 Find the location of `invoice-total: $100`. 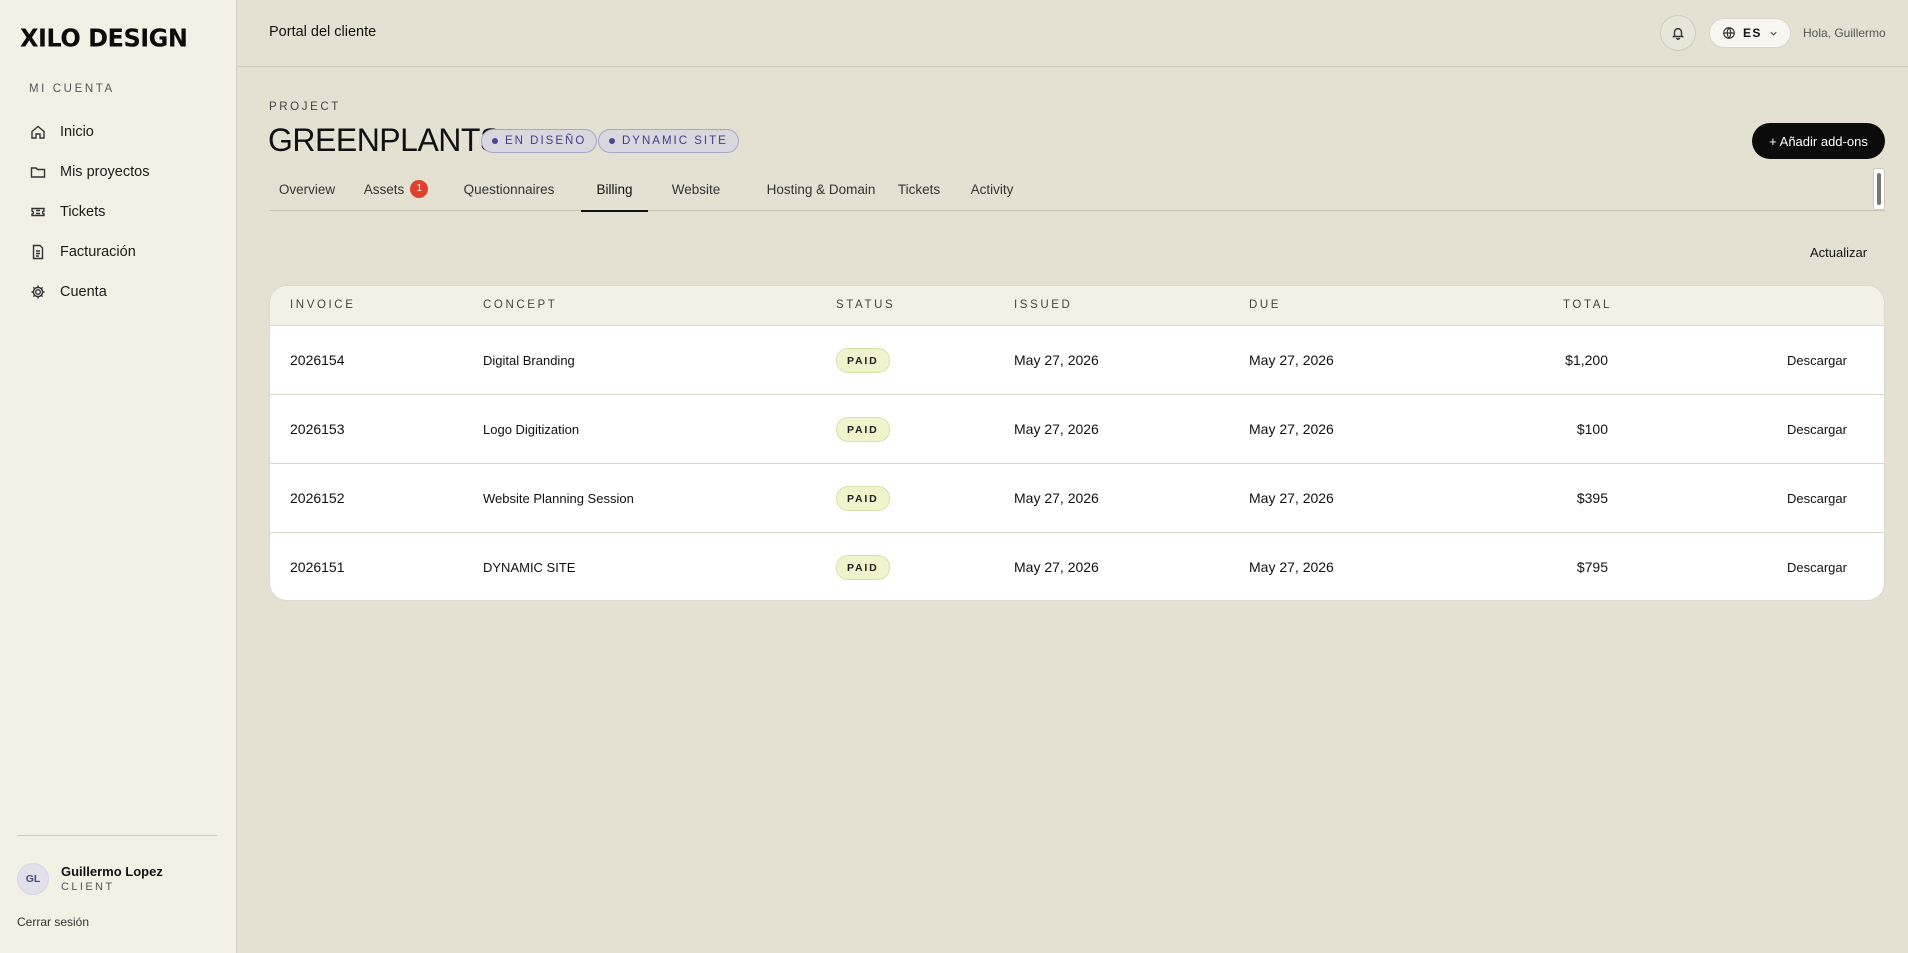

invoice-total: $100 is located at coordinates (1592, 429).